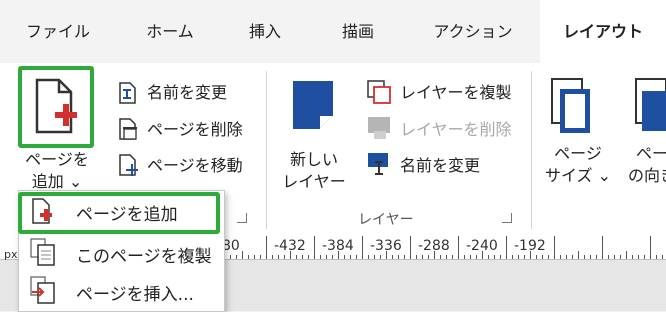 Image resolution: width=666 pixels, height=312 pixels. What do you see at coordinates (128, 165) in the screenshot?
I see `move-page-icon` at bounding box center [128, 165].